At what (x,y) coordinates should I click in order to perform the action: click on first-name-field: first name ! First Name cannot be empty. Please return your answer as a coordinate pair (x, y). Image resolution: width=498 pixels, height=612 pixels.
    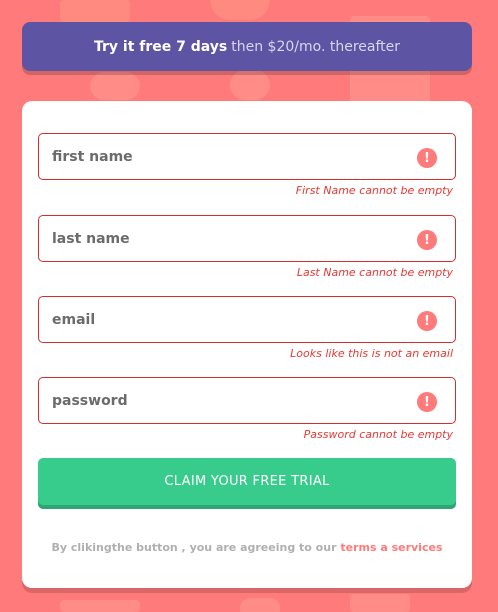
    Looking at the image, I should click on (247, 165).